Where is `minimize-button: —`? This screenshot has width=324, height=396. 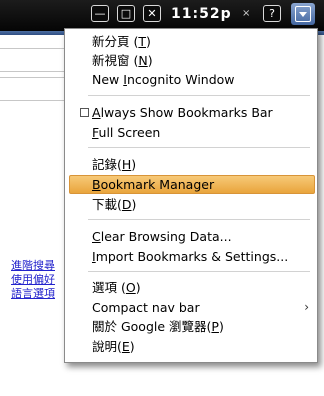
minimize-button: — is located at coordinates (100, 13).